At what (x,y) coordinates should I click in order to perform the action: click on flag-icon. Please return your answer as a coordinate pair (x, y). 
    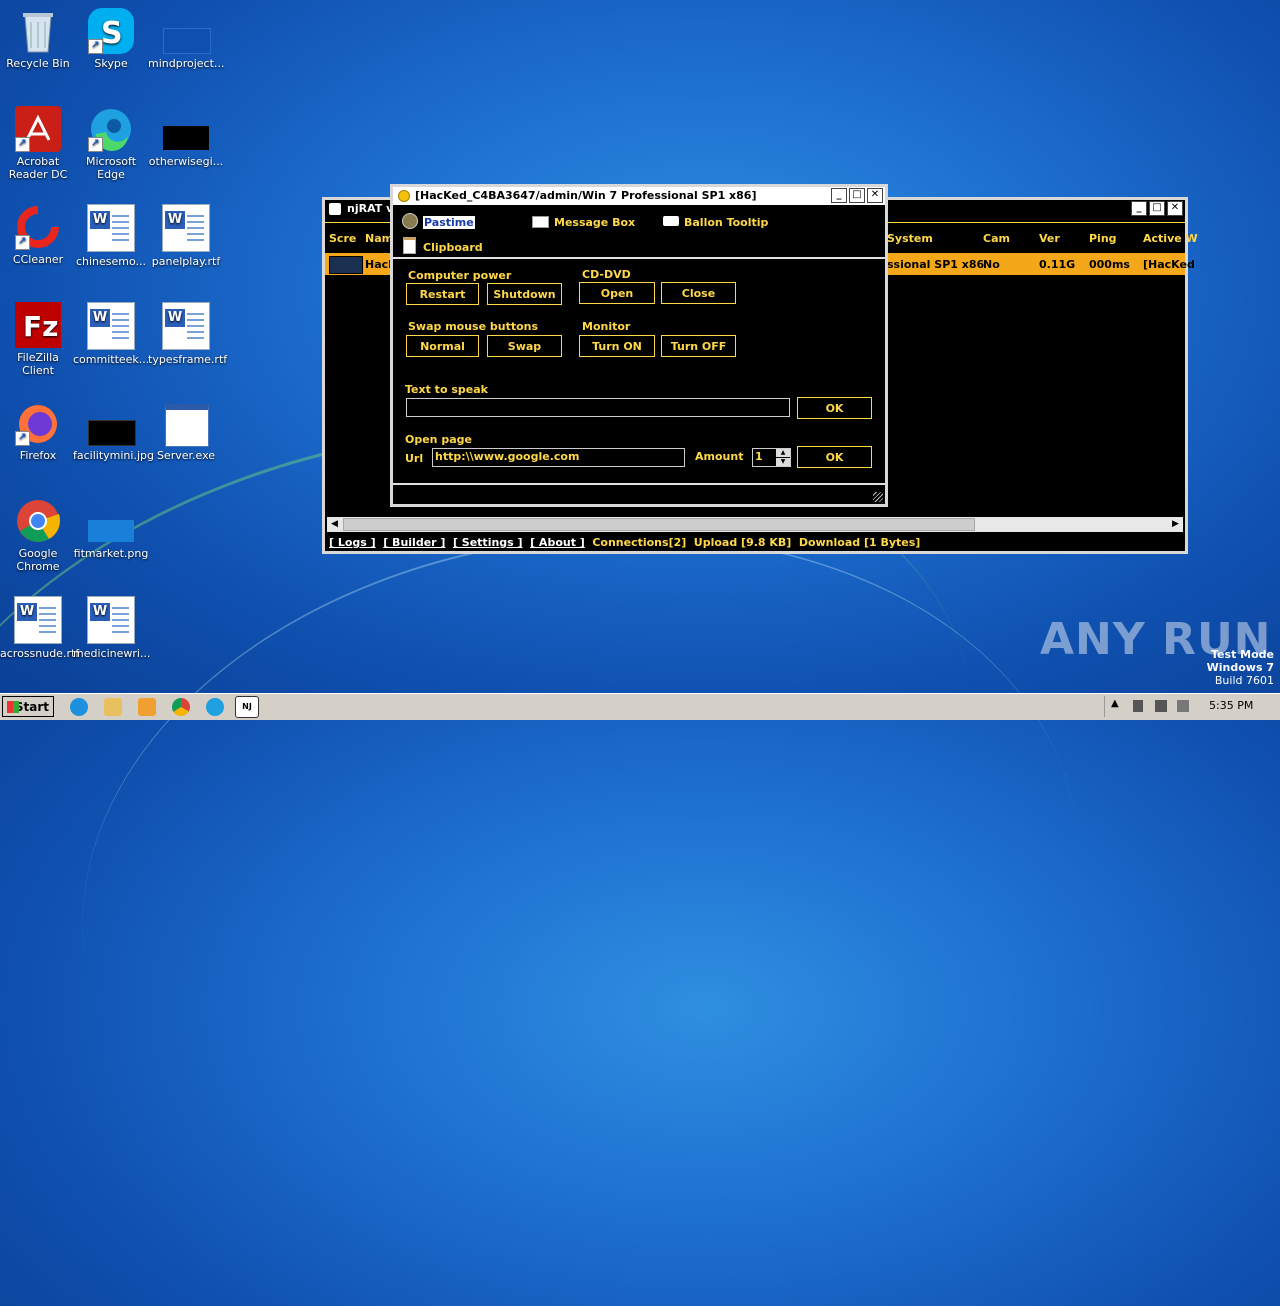
    Looking at the image, I should click on (1183, 706).